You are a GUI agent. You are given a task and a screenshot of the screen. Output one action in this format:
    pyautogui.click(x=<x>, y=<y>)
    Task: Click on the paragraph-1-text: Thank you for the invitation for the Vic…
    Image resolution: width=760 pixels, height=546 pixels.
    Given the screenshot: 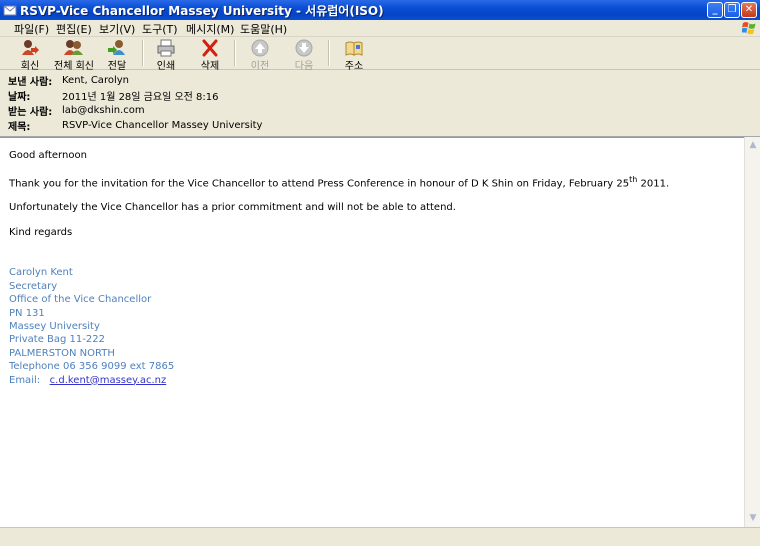 What is the action you would take?
    pyautogui.click(x=319, y=184)
    